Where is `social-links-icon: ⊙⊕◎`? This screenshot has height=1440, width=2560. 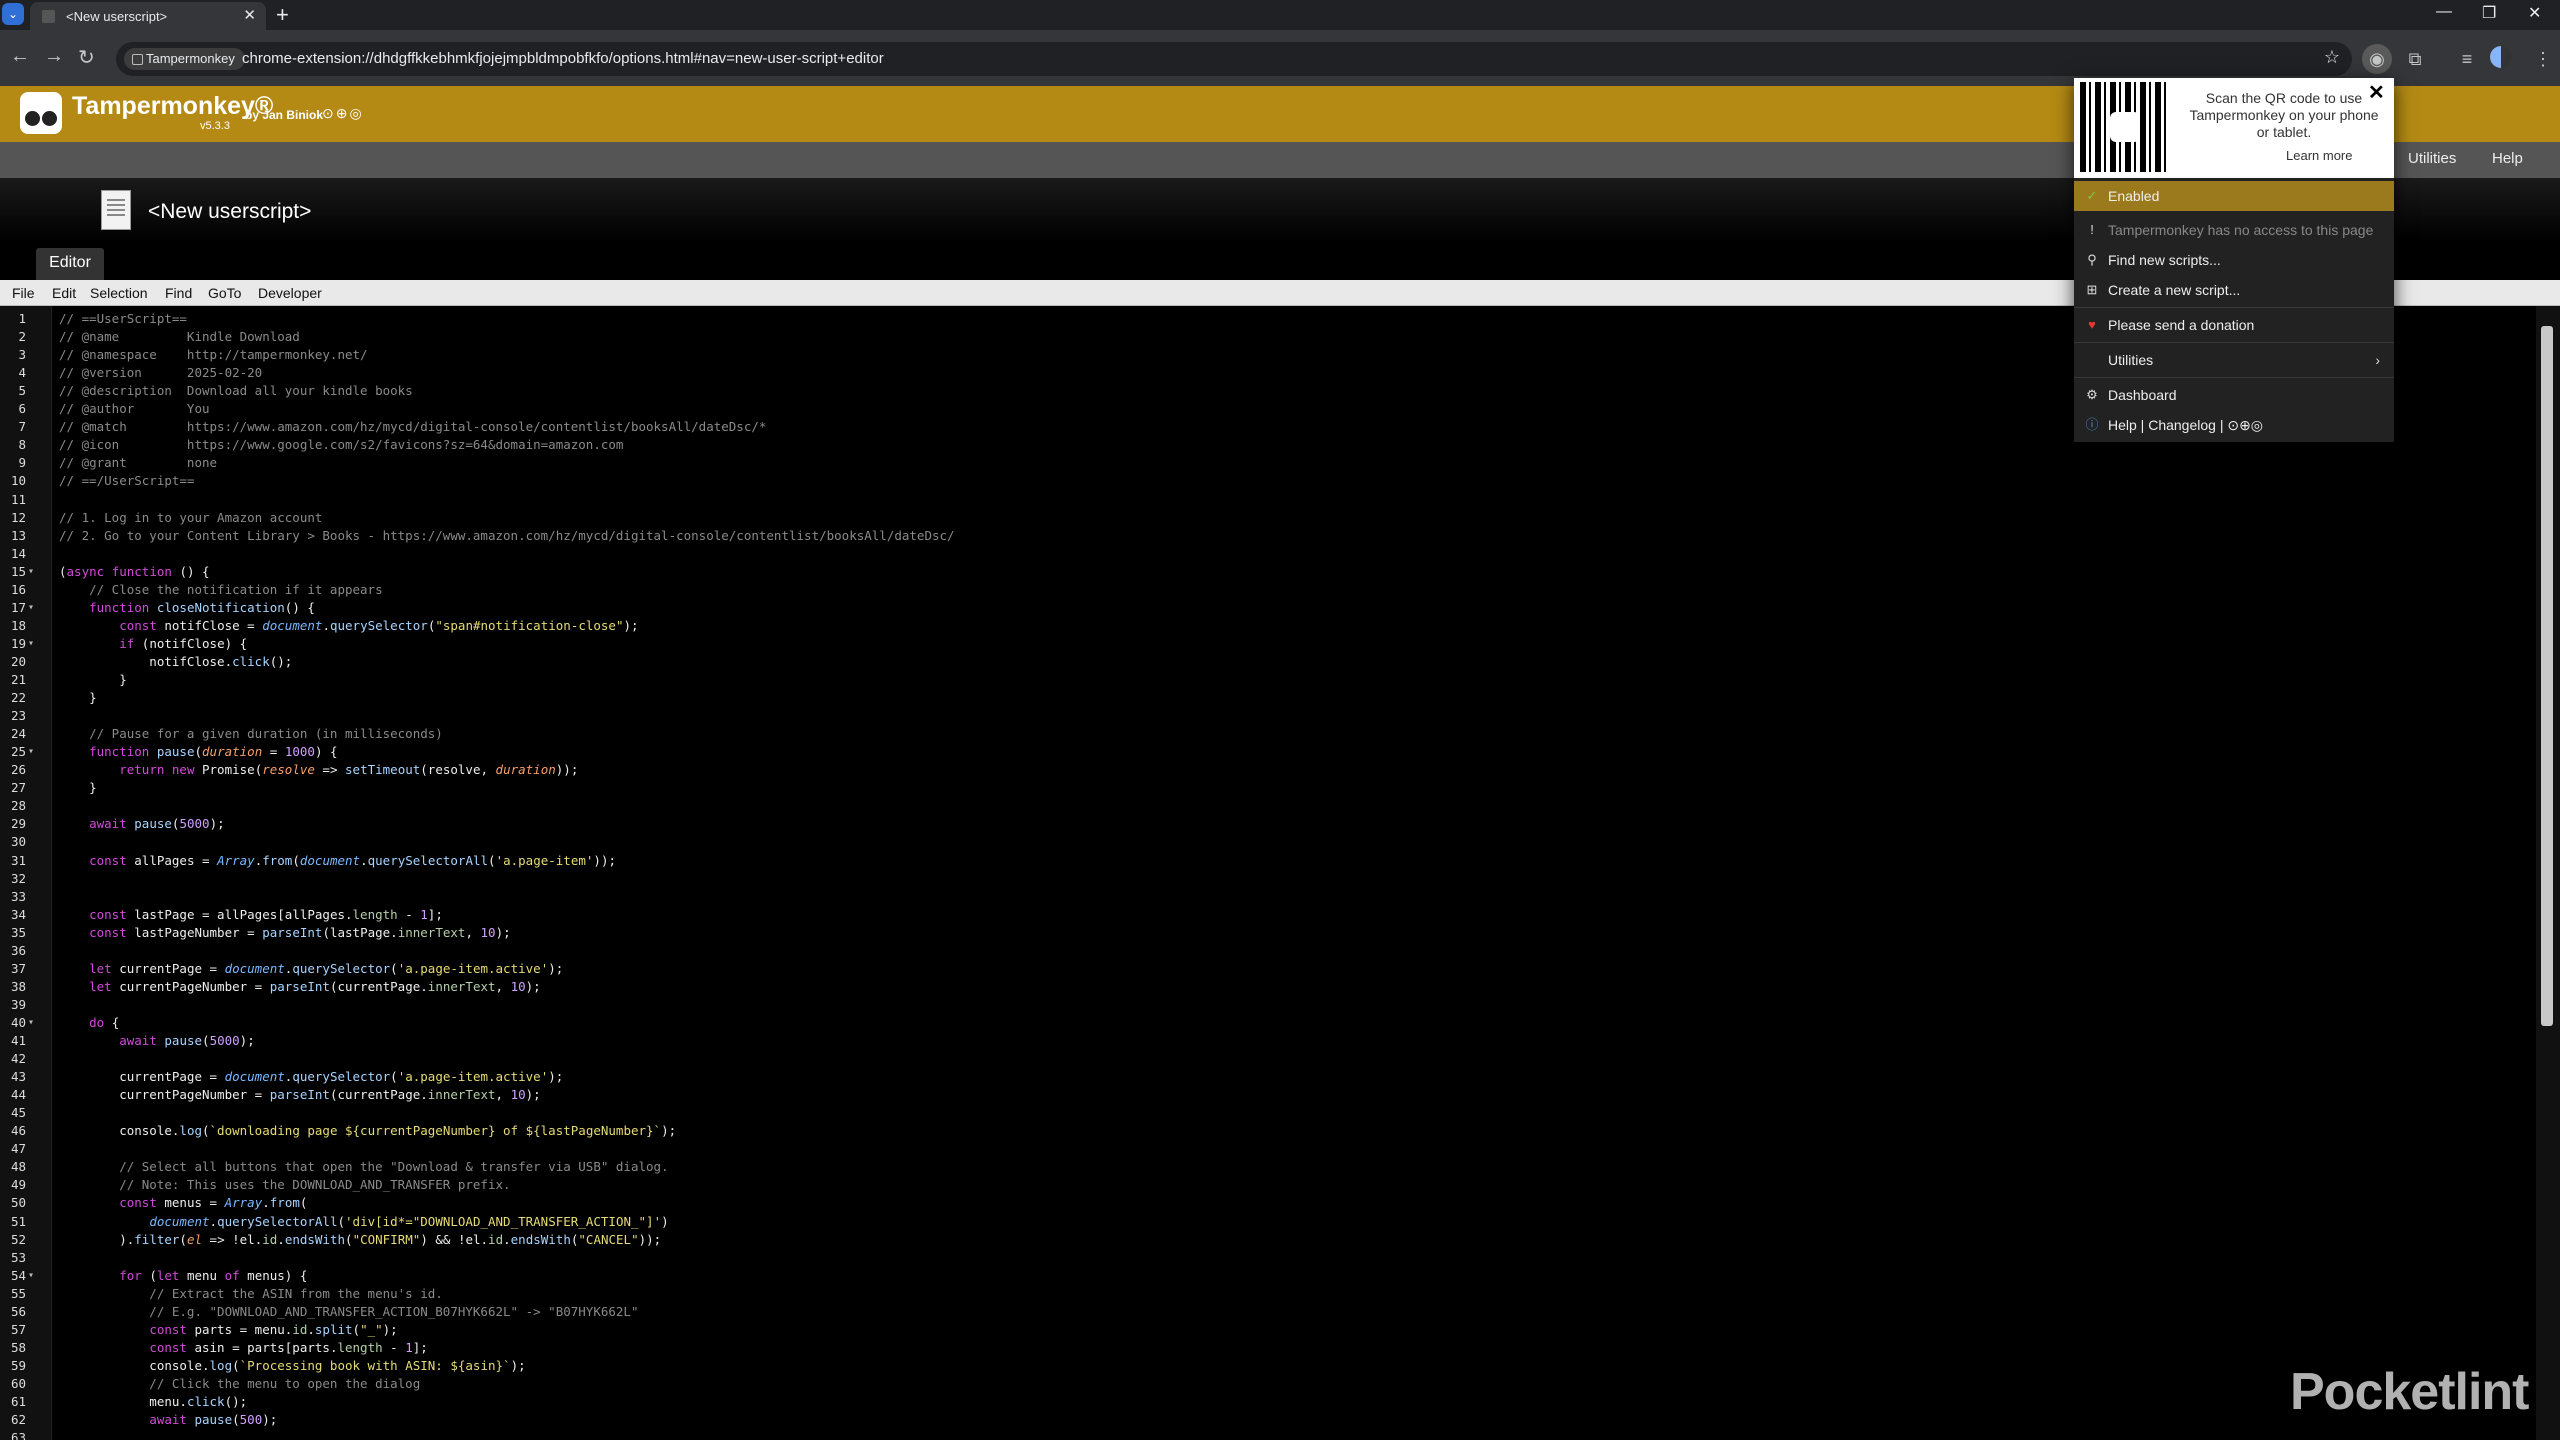 social-links-icon: ⊙⊕◎ is located at coordinates (343, 113).